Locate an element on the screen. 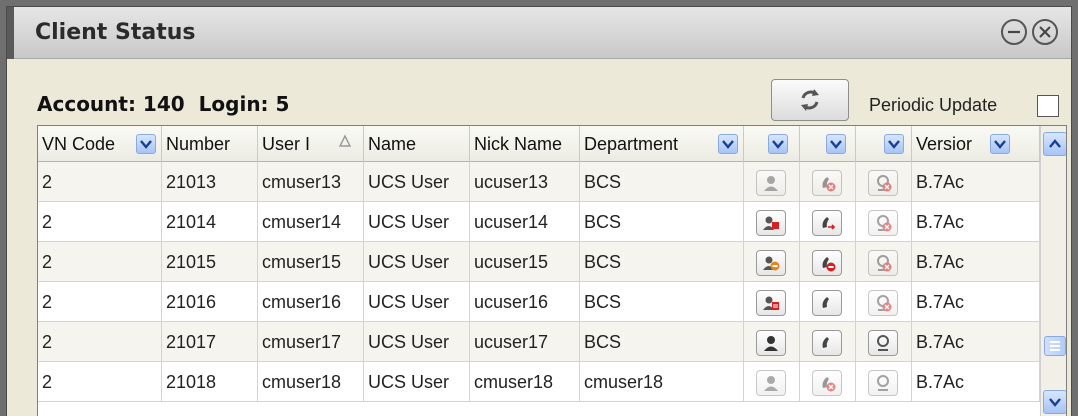  phone-filter-dropdown is located at coordinates (836, 144).